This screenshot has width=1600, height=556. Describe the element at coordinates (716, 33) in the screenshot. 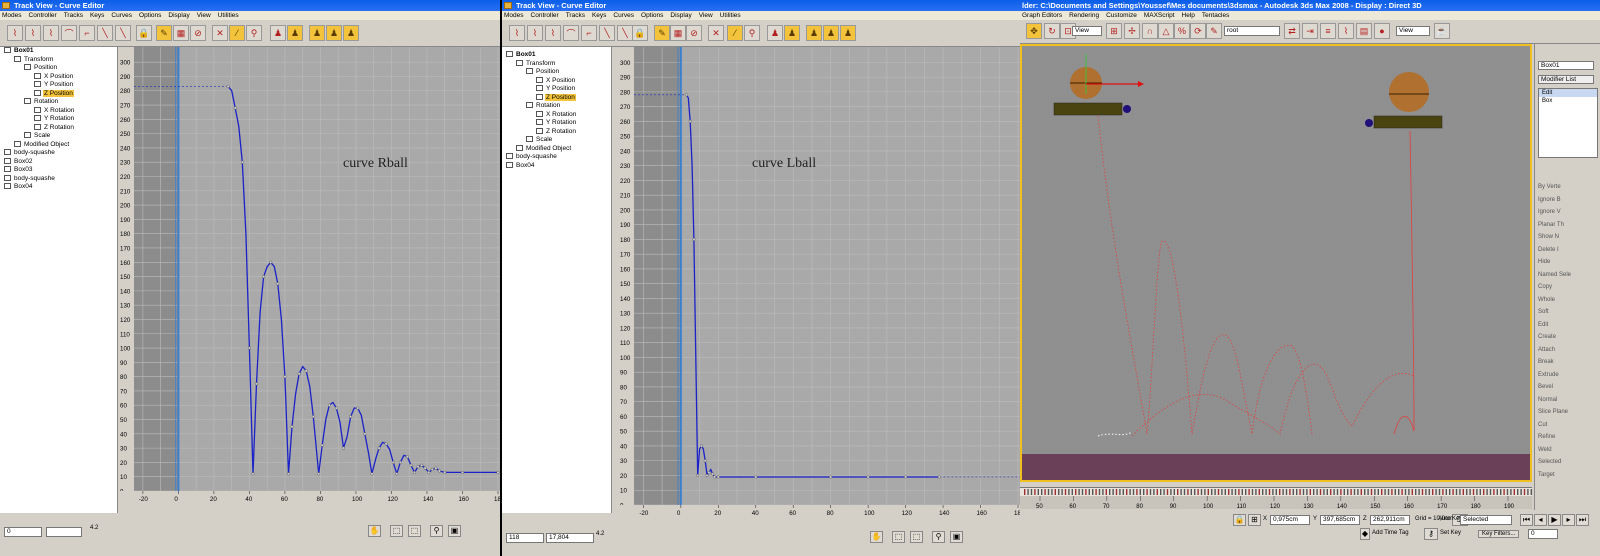

I see `break-tangent-icon: ✕` at that location.